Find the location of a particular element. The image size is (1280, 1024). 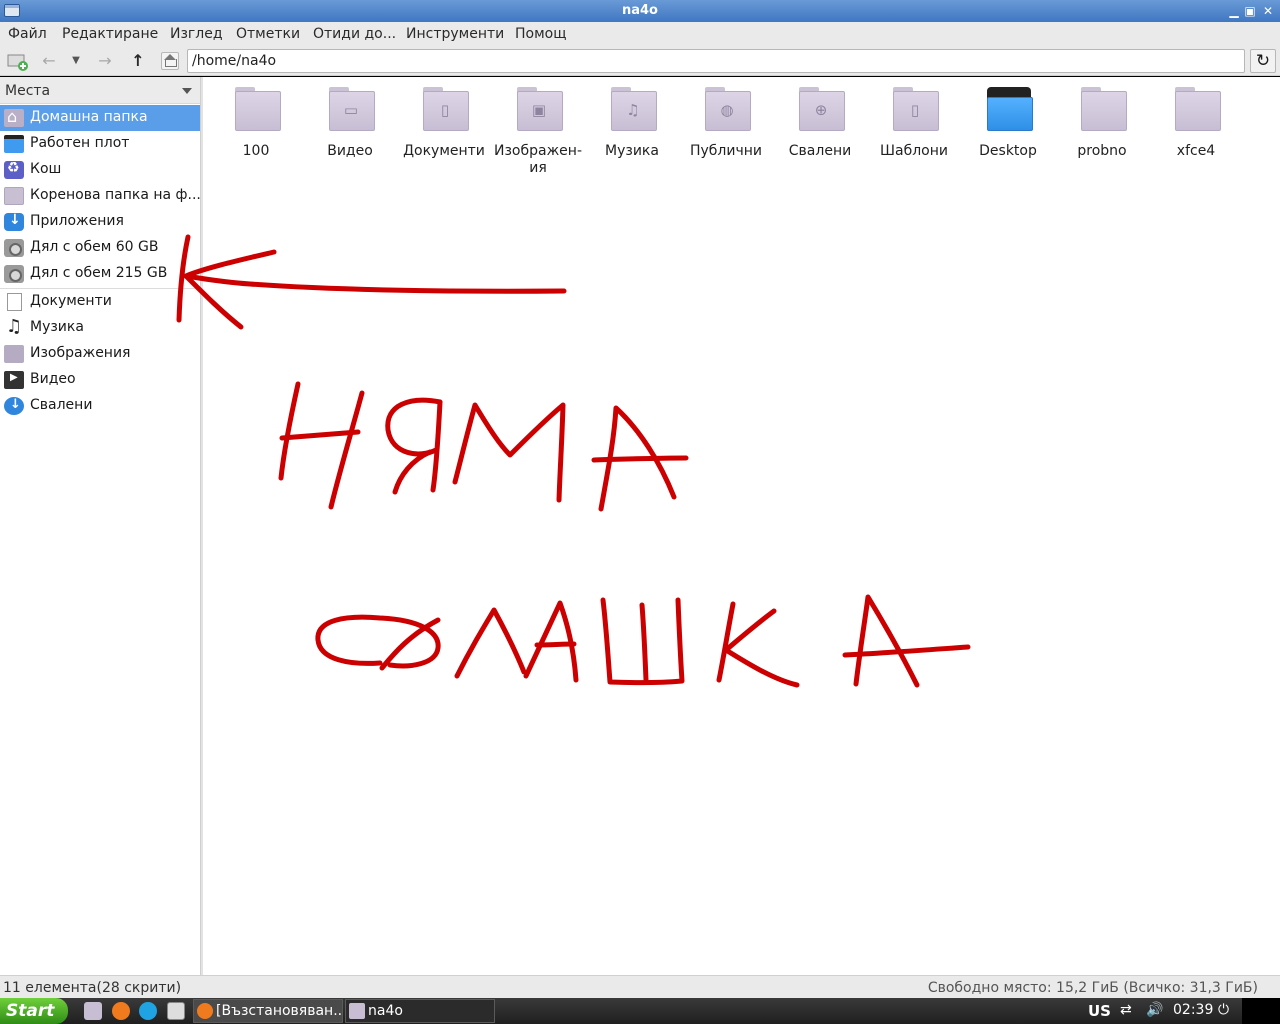

minimize-button: ▁ is located at coordinates (1234, 11).